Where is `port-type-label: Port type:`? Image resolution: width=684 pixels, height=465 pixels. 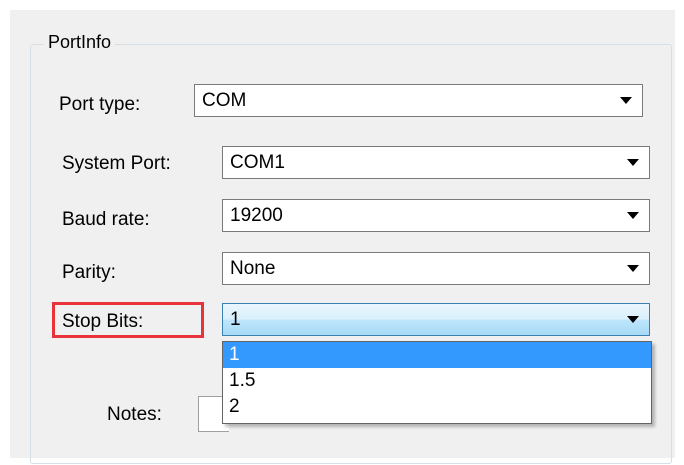 port-type-label: Port type: is located at coordinates (100, 104).